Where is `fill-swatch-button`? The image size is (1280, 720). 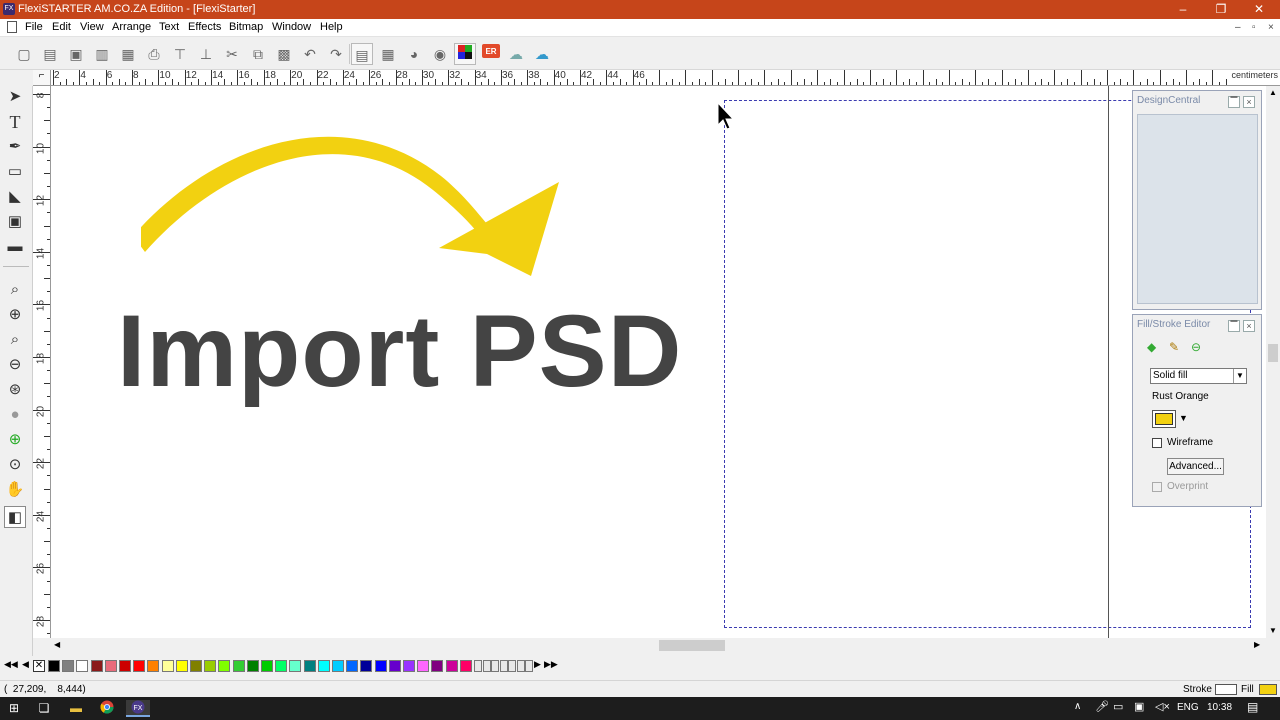
fill-swatch-button is located at coordinates (1164, 419).